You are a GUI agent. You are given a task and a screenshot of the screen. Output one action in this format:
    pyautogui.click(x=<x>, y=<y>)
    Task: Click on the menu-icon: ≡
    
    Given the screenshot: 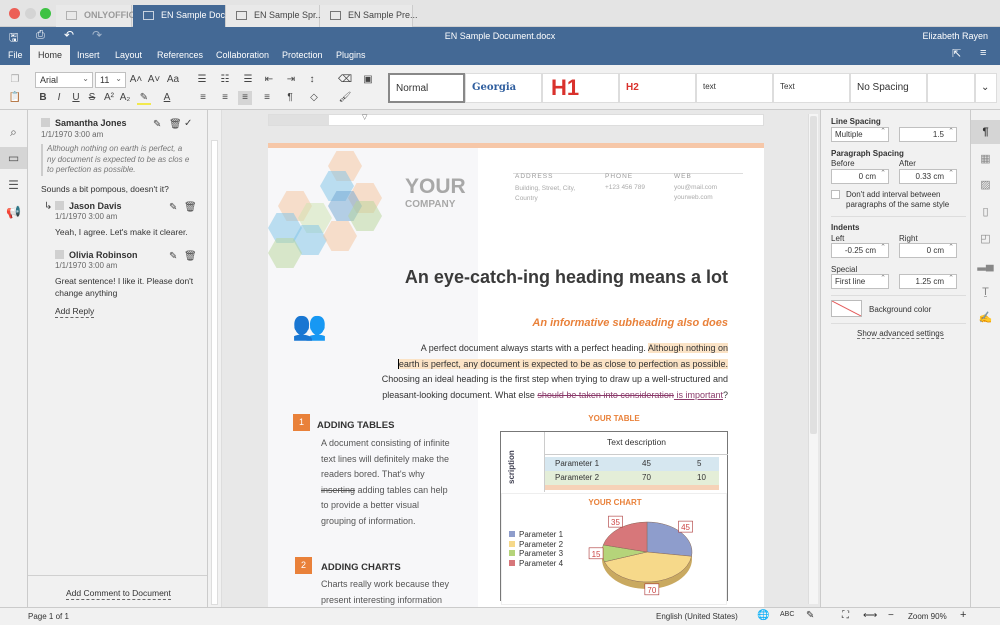 What is the action you would take?
    pyautogui.click(x=983, y=52)
    